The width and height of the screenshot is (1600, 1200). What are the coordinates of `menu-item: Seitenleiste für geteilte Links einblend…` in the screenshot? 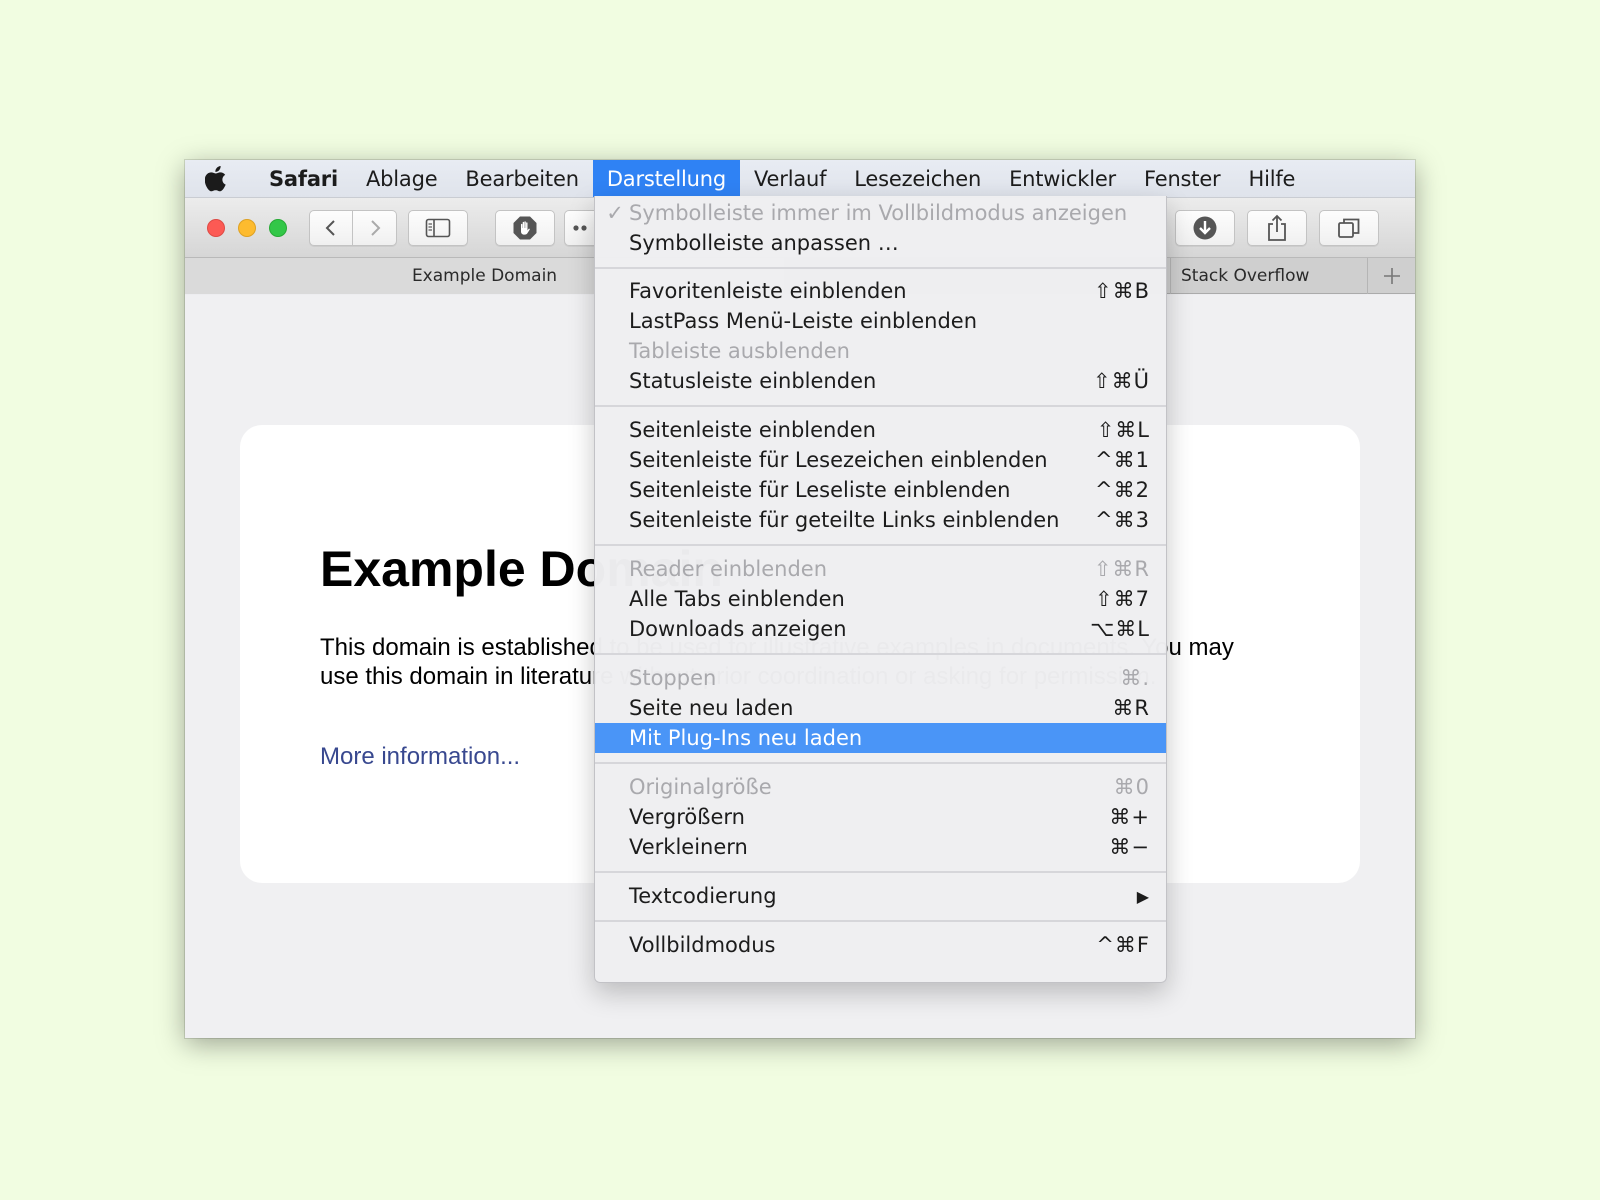 It's located at (880, 520).